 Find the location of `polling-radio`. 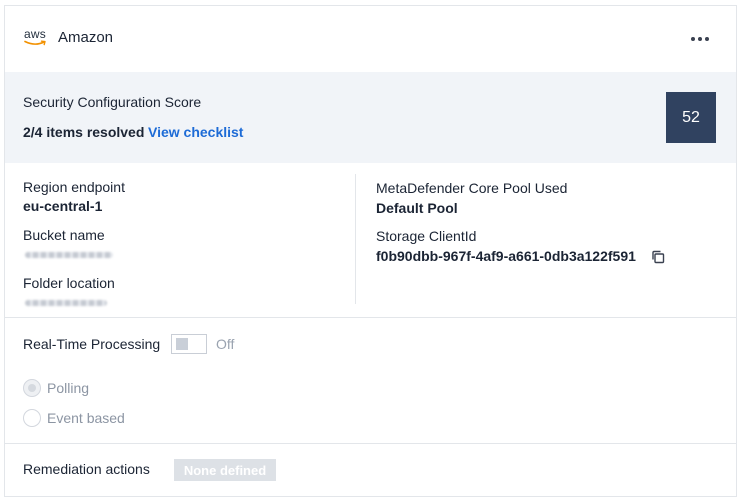

polling-radio is located at coordinates (32, 388).